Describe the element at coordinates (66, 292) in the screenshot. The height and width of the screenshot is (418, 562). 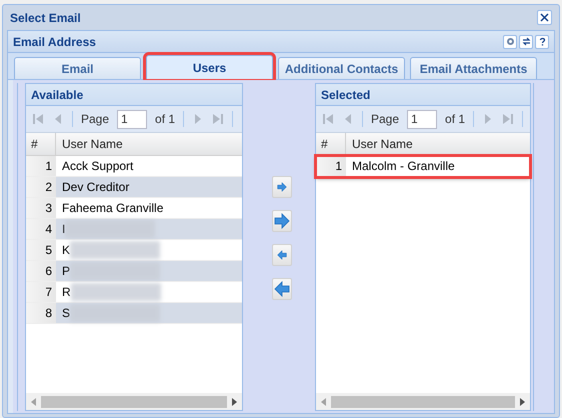
I see `table-cell-text: R` at that location.